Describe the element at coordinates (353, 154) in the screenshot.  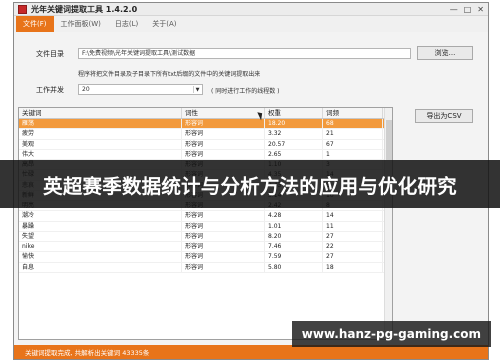
I see `cell-frequency: 1` at that location.